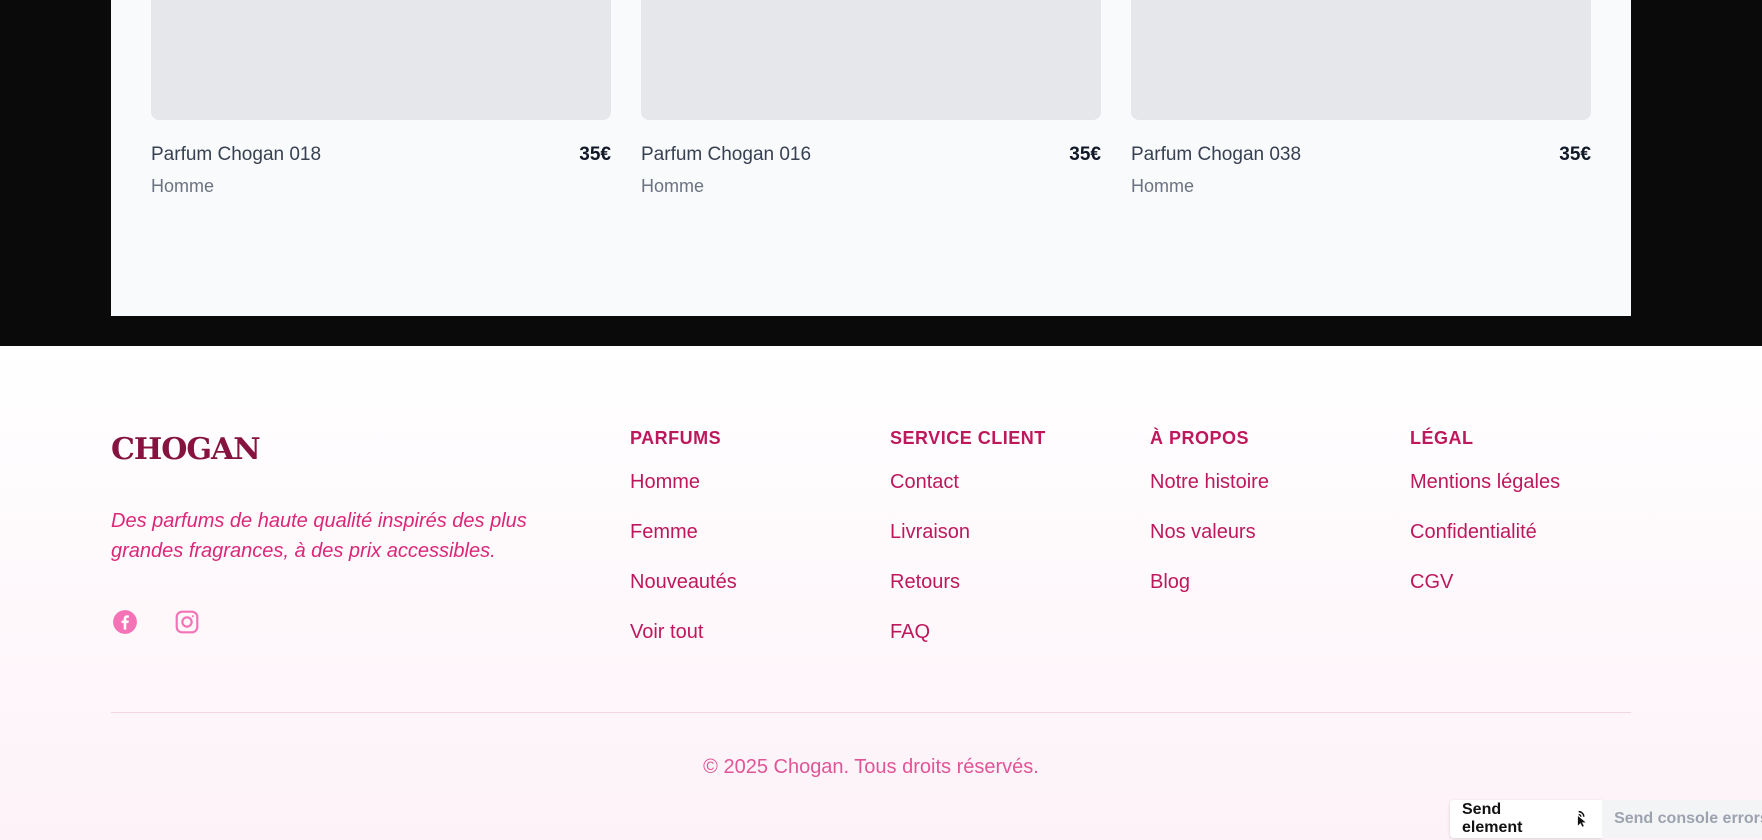 The height and width of the screenshot is (840, 1762). What do you see at coordinates (1530, 490) in the screenshot?
I see `footer-link-mentions-legales: Mentions légales` at bounding box center [1530, 490].